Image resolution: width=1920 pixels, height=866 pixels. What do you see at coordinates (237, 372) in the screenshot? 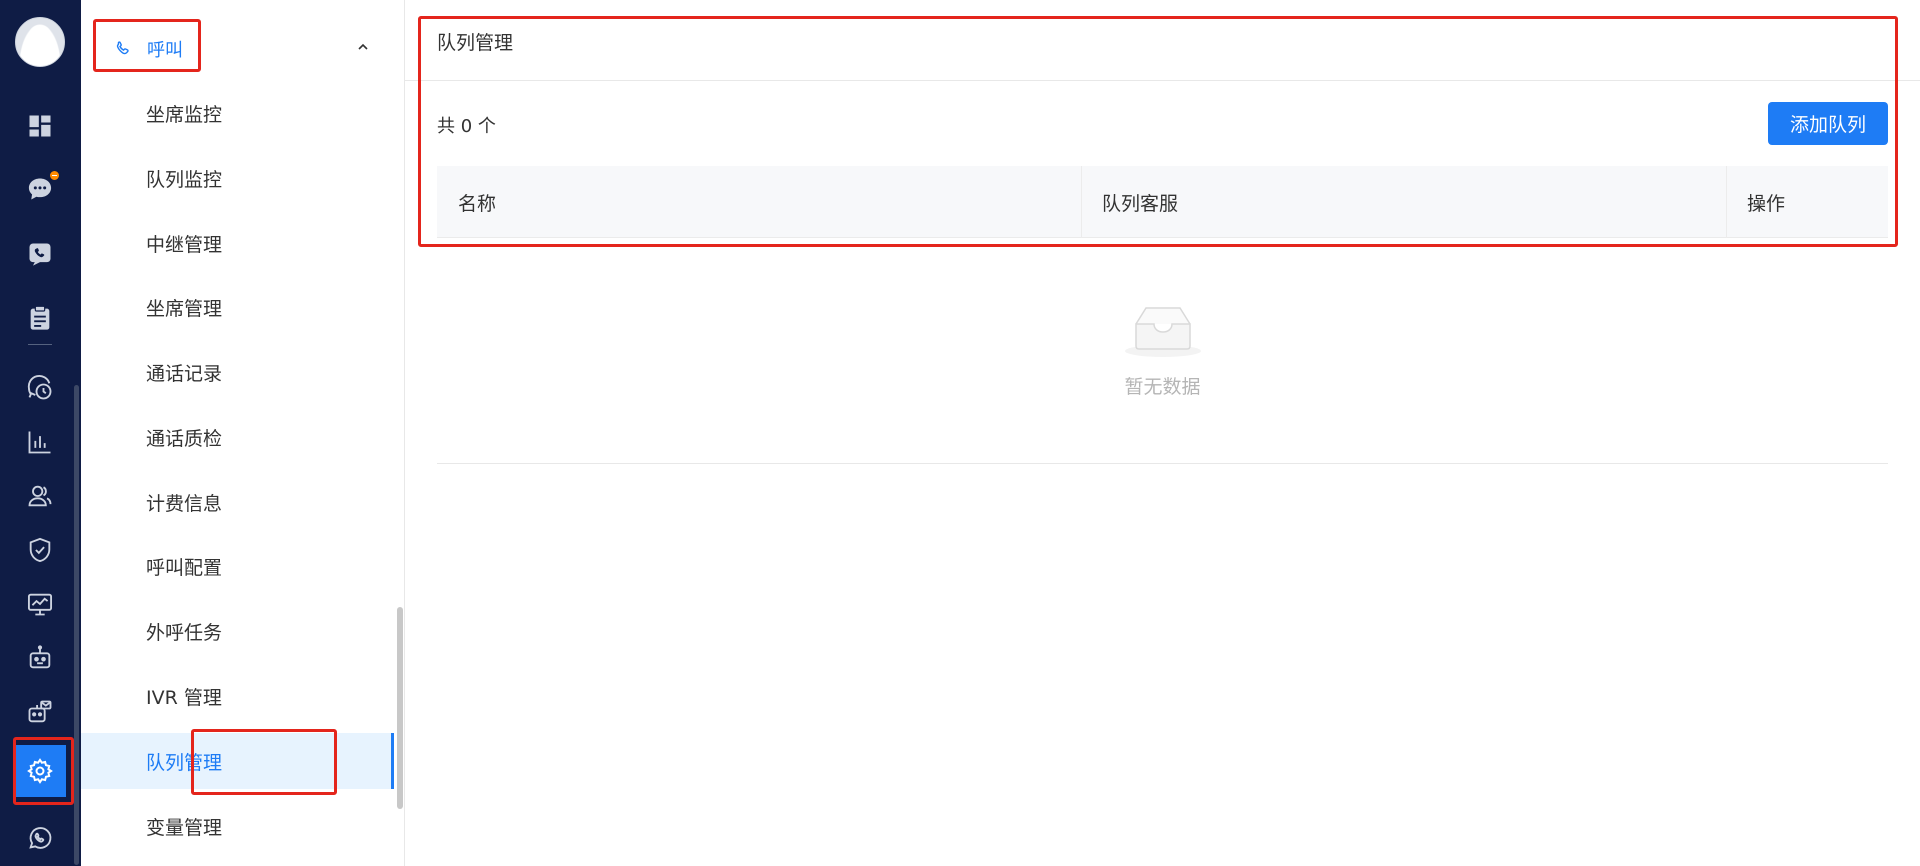
I see `menu-item-call-records: 通话记录` at bounding box center [237, 372].